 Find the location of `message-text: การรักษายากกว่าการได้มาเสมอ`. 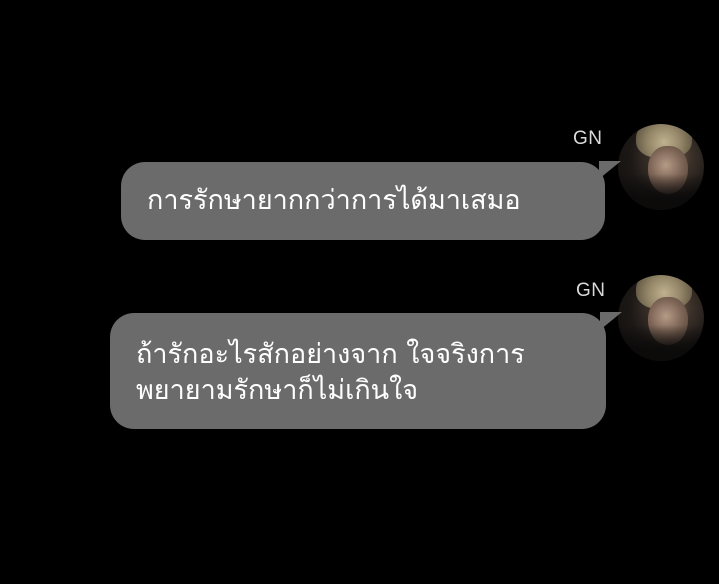

message-text: การรักษายากกว่าการได้มาเสมอ is located at coordinates (334, 200).